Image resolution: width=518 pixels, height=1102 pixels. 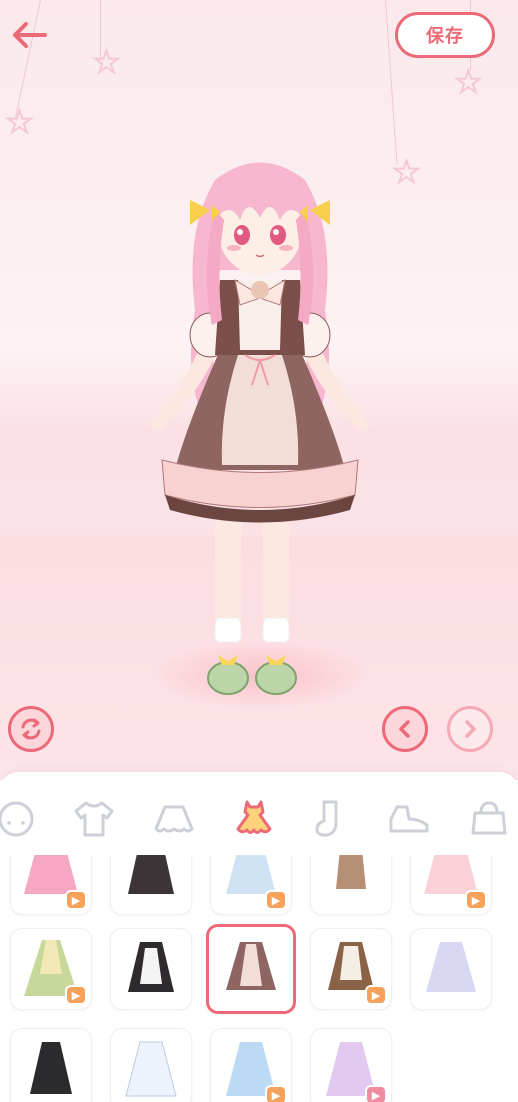 I want to click on save-button: 保存, so click(x=445, y=35).